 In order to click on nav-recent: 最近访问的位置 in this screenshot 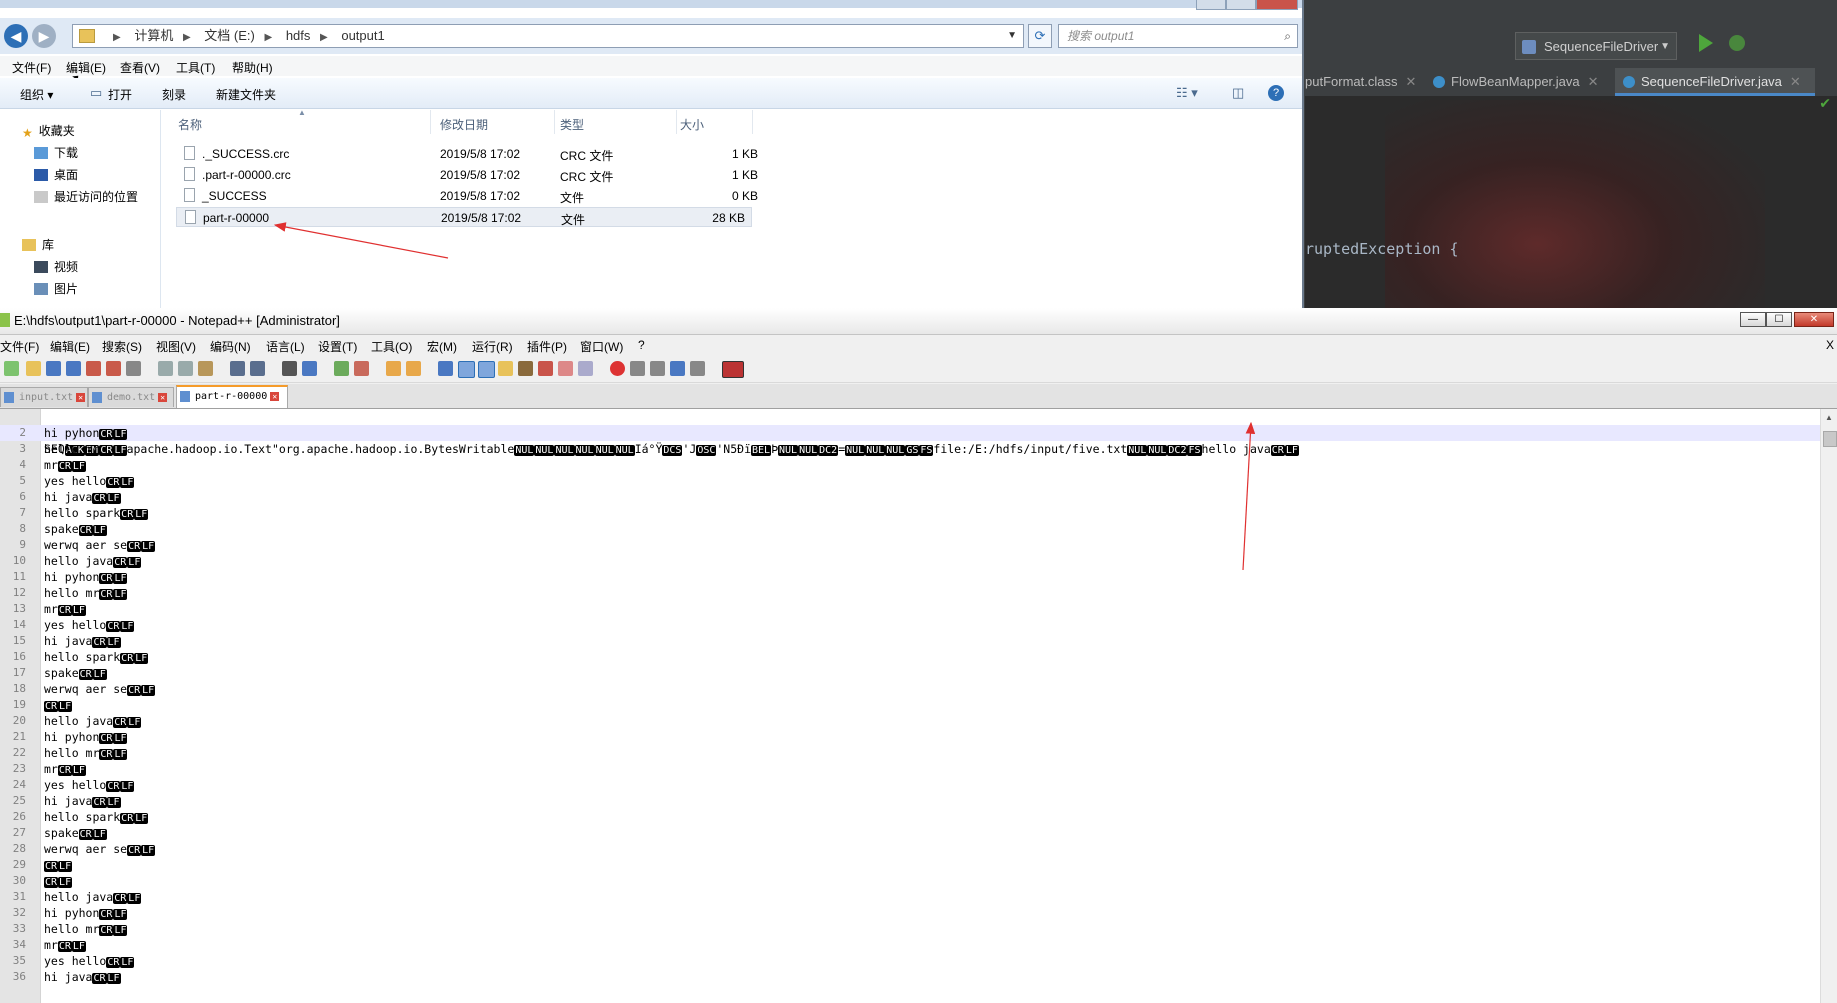, I will do `click(86, 196)`.